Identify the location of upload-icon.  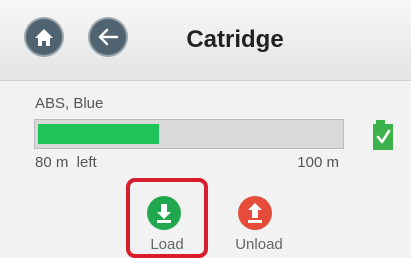
(255, 213).